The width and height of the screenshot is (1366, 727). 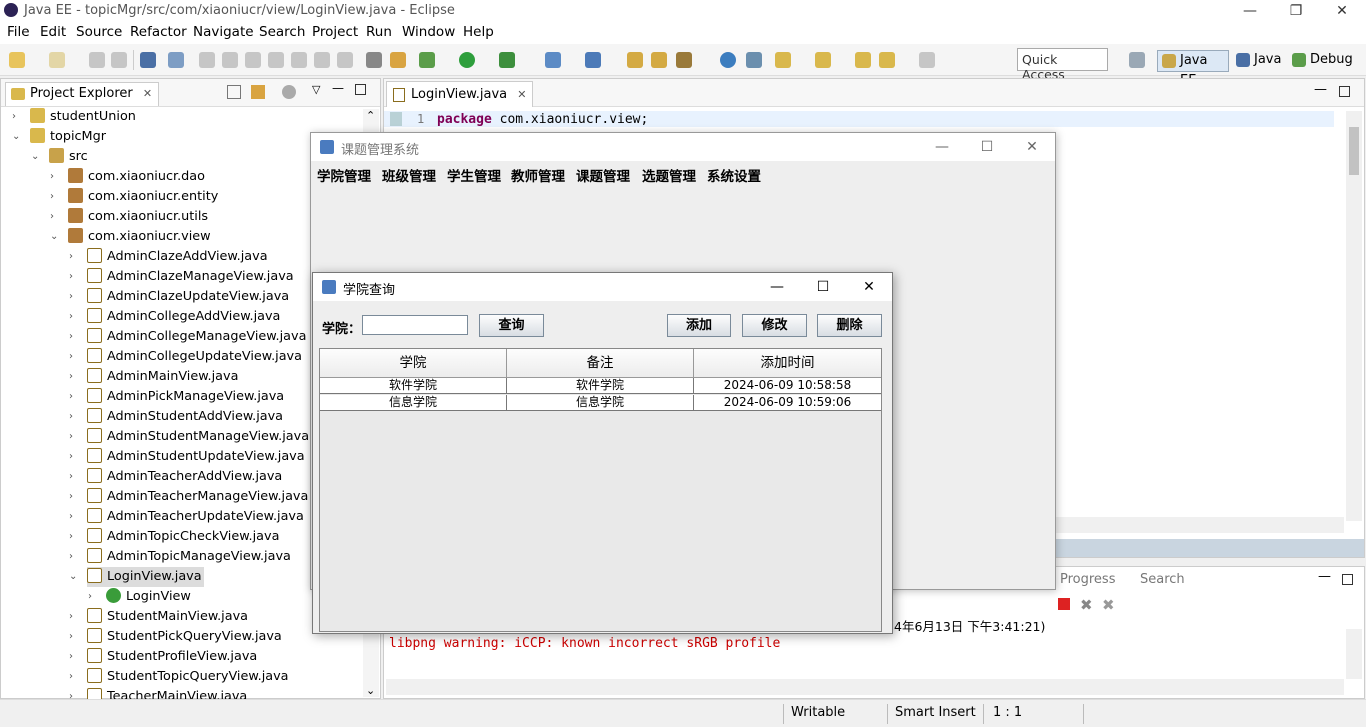 I want to click on maximize-console-icon, so click(x=1347, y=579).